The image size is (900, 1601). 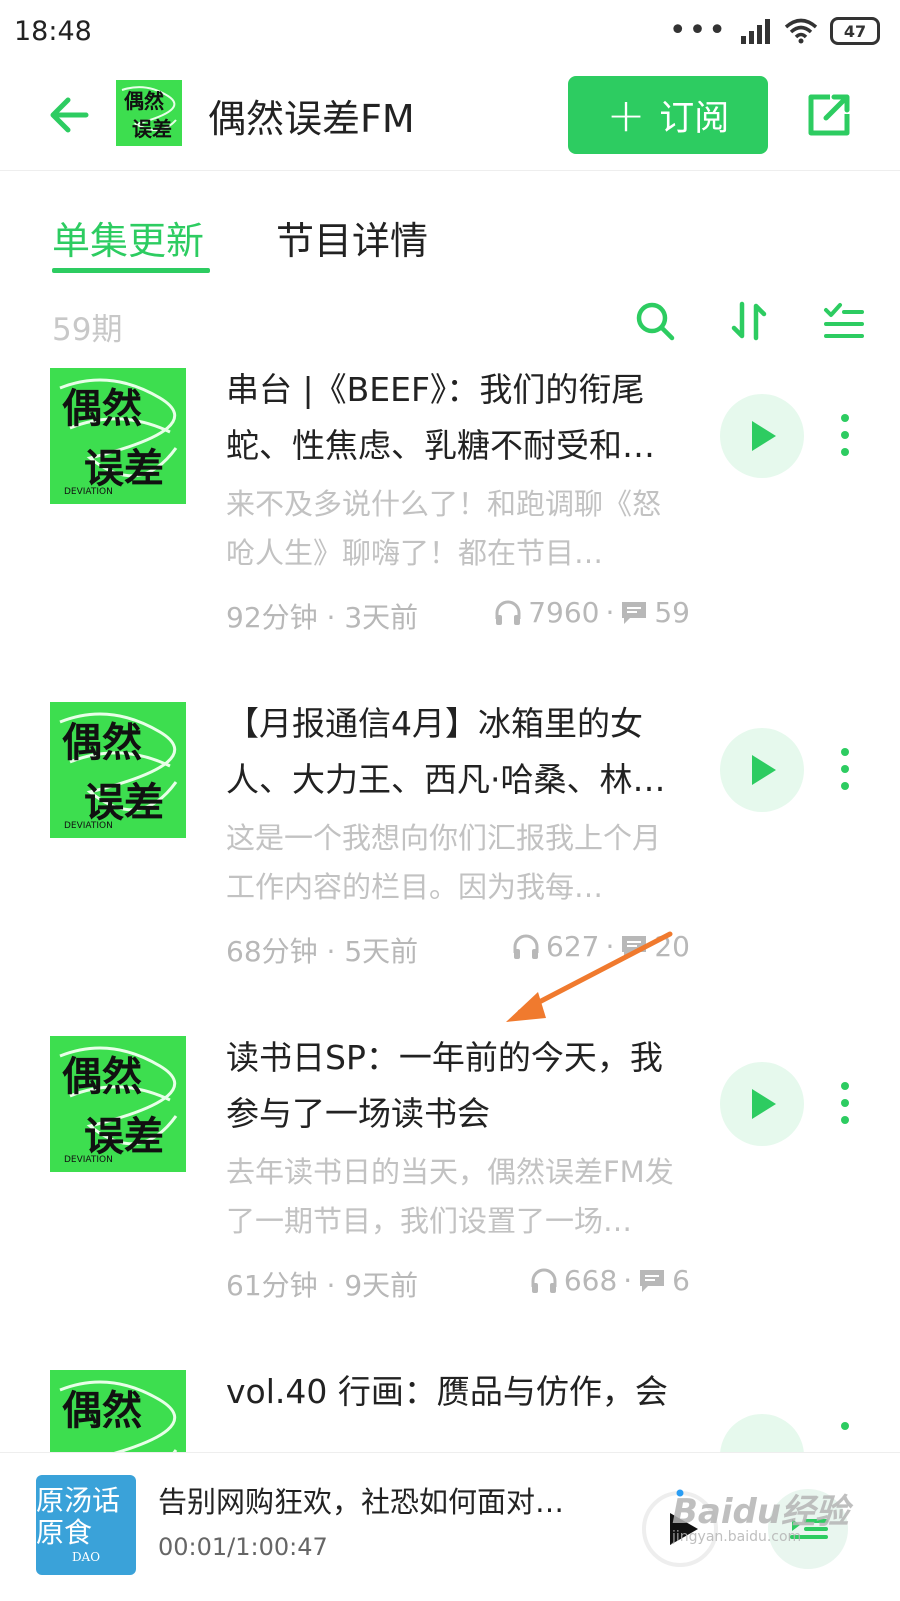 What do you see at coordinates (672, 612) in the screenshot?
I see `comment-count: 59` at bounding box center [672, 612].